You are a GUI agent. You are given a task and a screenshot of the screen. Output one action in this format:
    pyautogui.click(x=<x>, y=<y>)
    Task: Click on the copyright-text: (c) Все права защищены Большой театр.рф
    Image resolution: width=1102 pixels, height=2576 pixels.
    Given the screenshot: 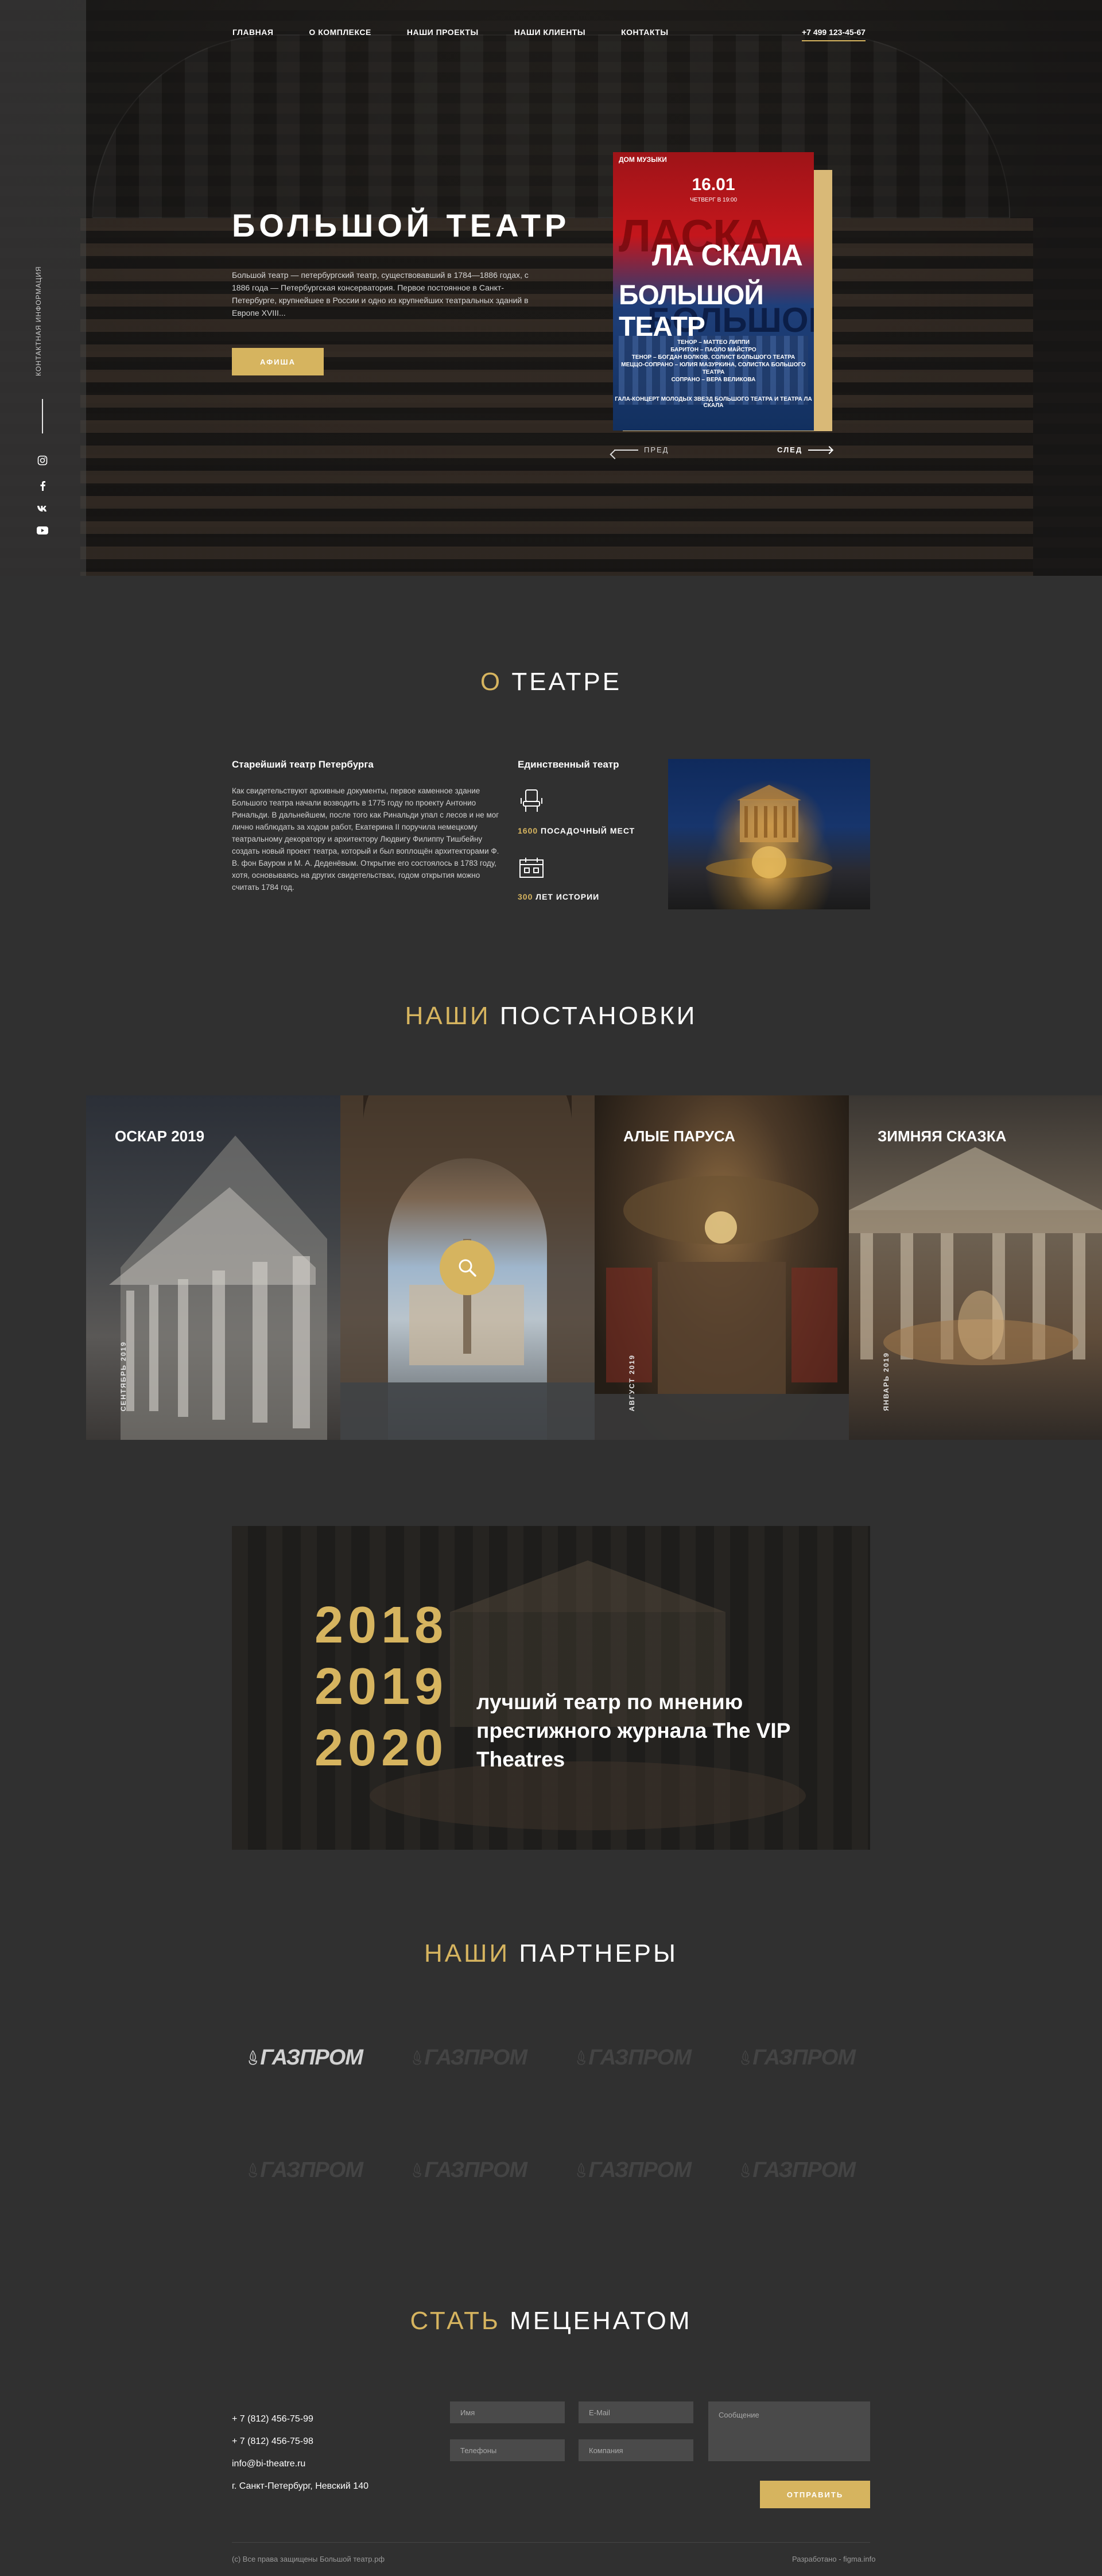 What is the action you would take?
    pyautogui.click(x=308, y=2559)
    